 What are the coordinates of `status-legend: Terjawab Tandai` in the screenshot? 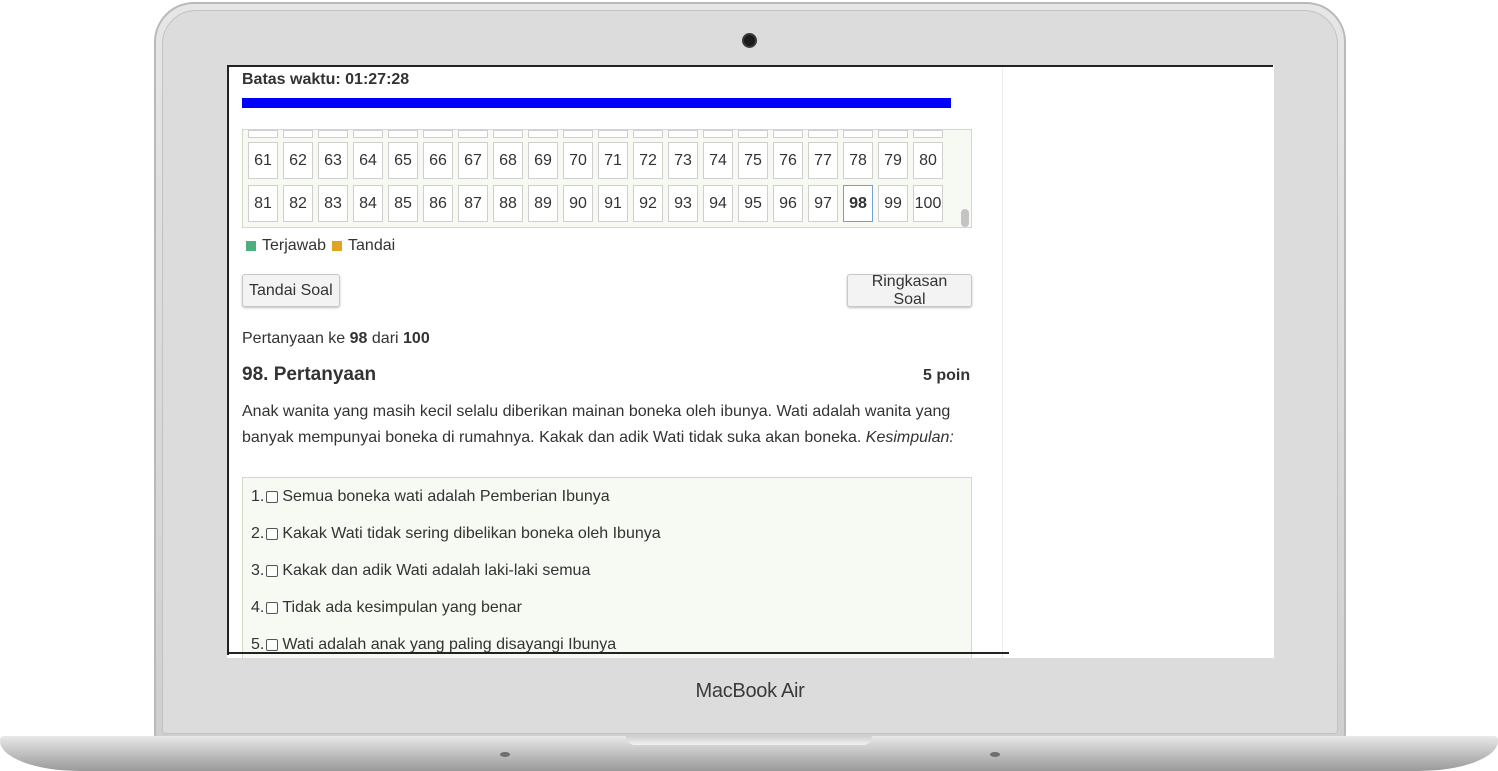 It's located at (323, 246).